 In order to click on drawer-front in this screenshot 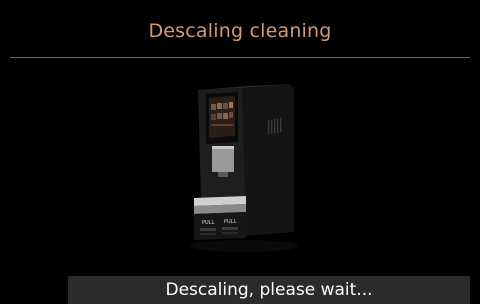, I will do `click(220, 226)`.